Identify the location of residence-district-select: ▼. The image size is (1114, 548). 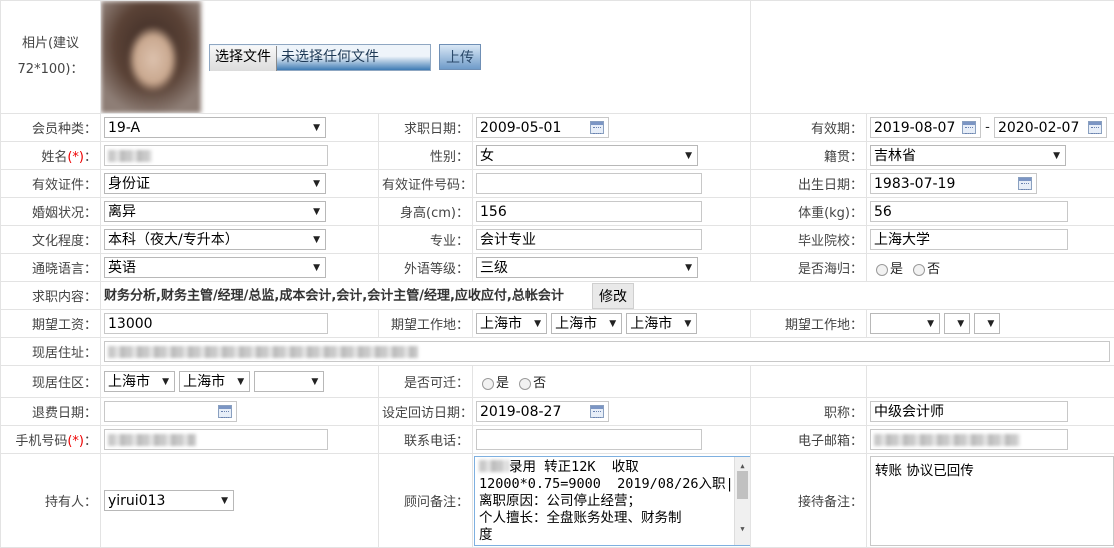
(289, 381).